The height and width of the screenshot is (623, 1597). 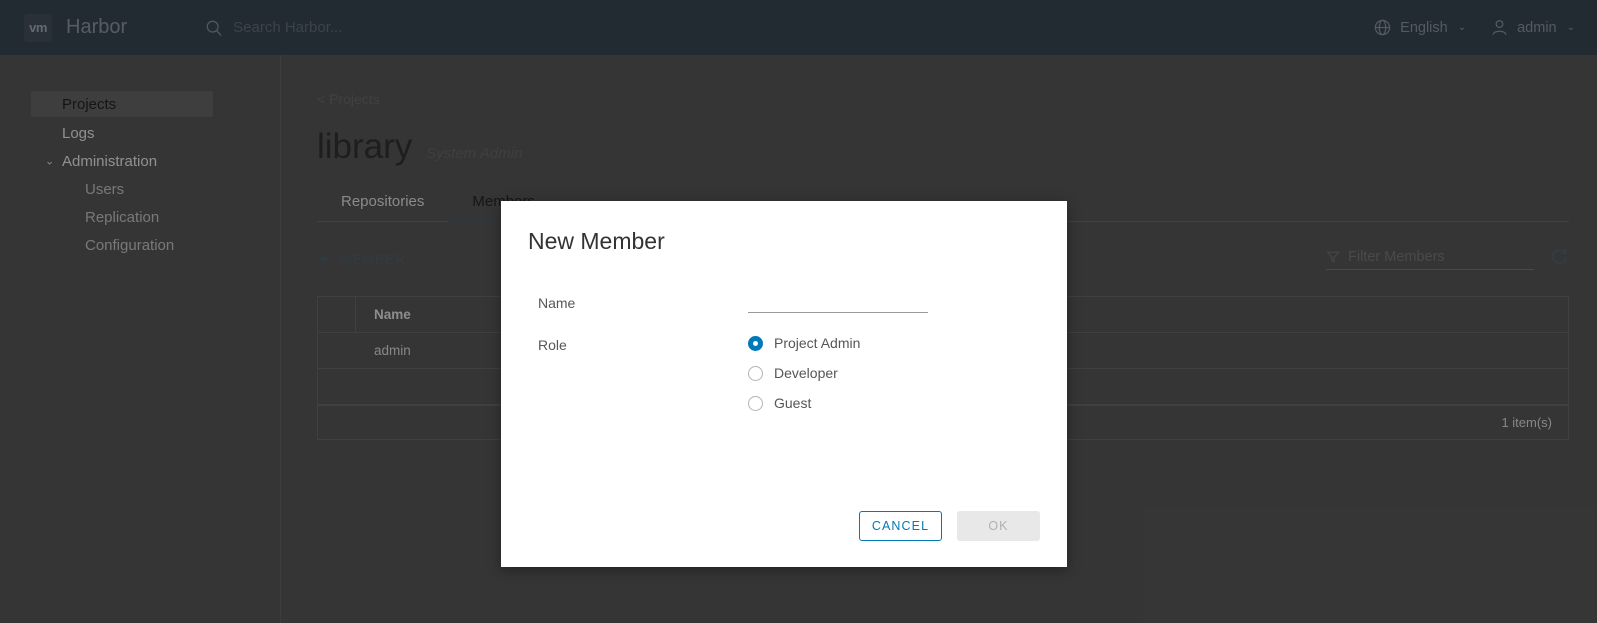 What do you see at coordinates (817, 343) in the screenshot?
I see `radio-label: Project Admin` at bounding box center [817, 343].